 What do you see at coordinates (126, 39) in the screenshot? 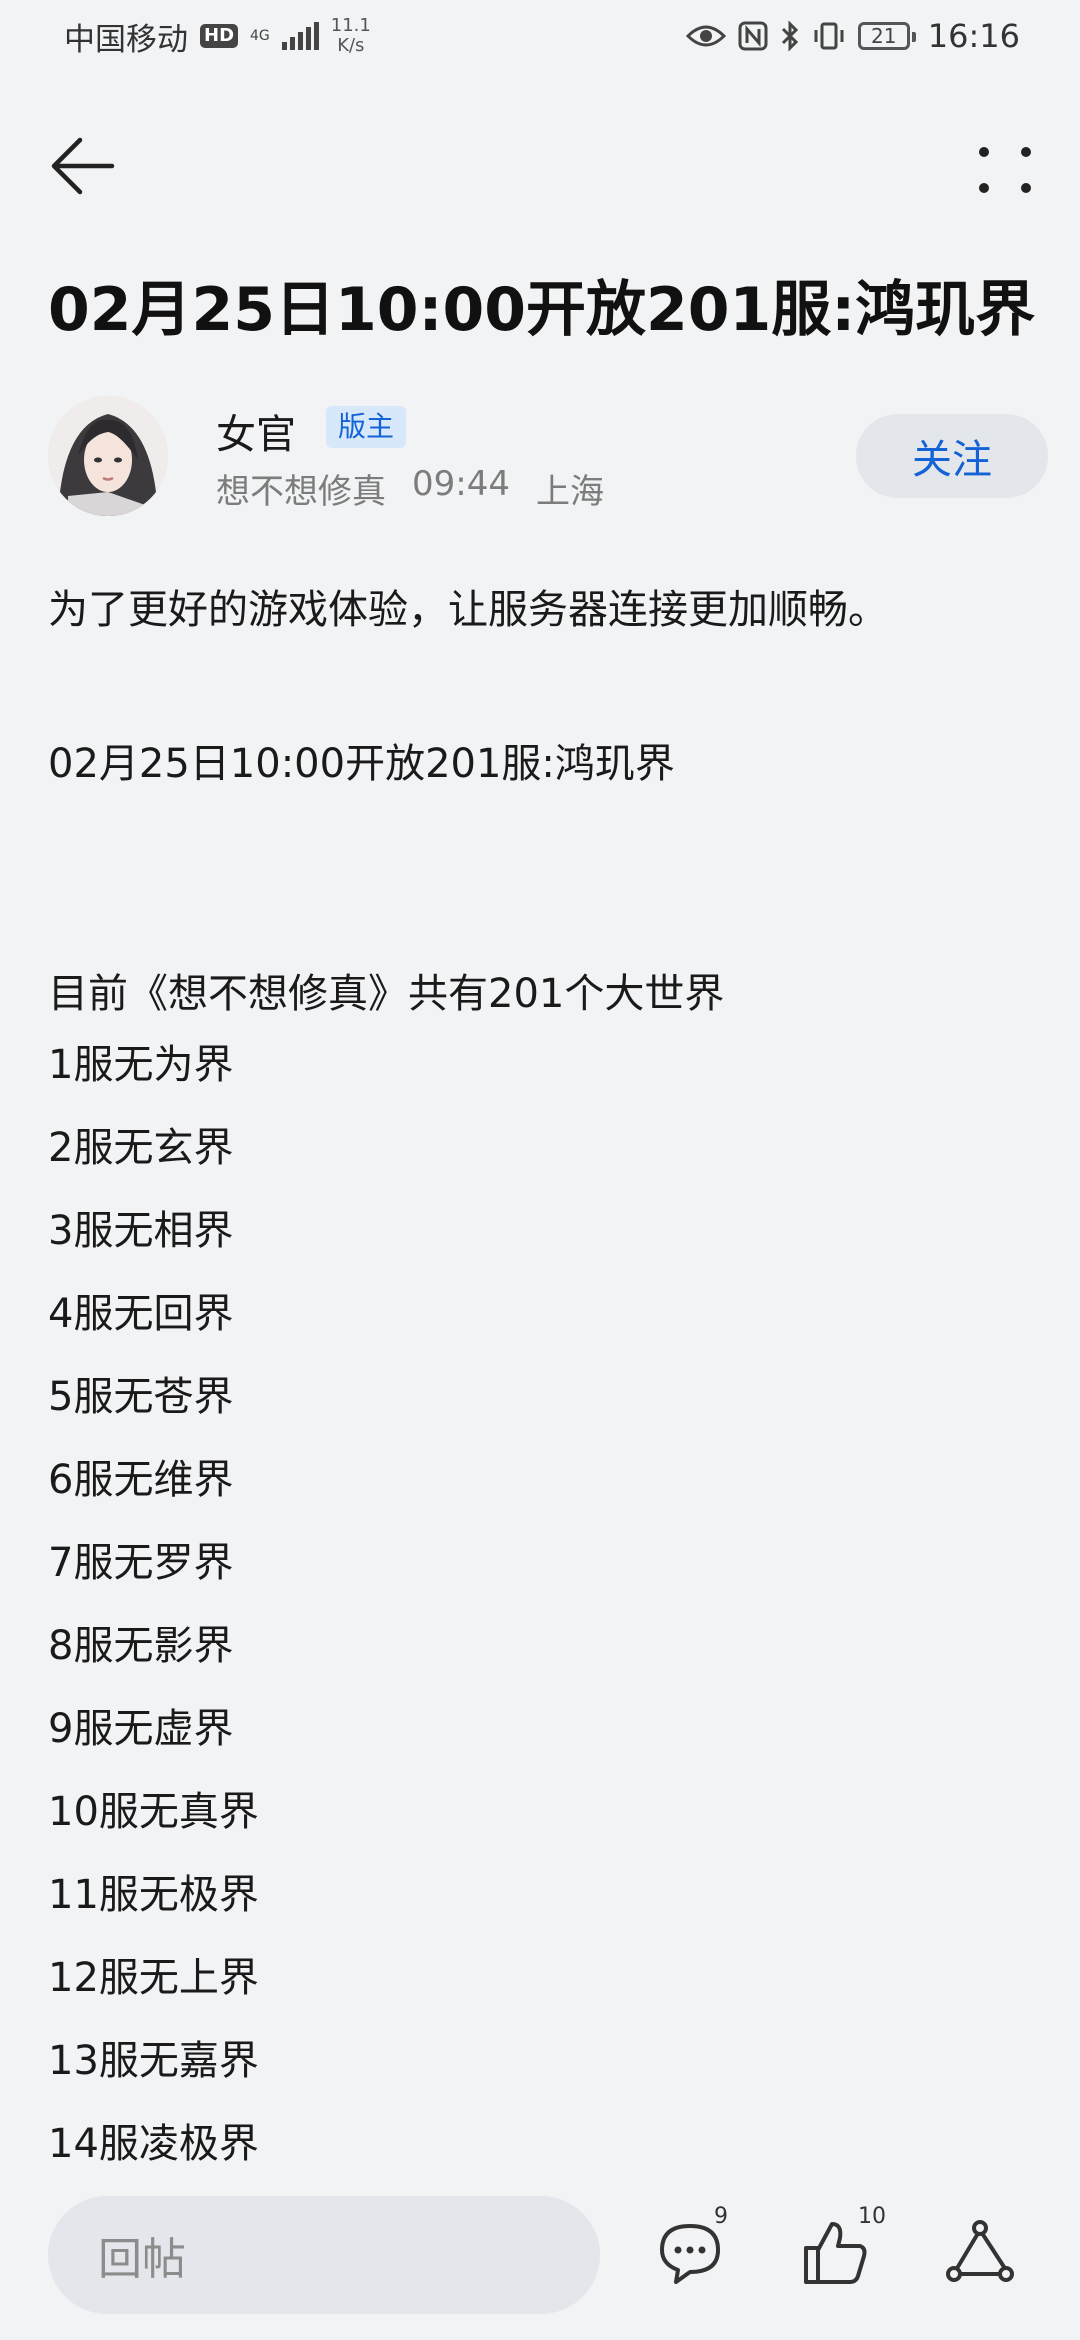
I see `carrier-name: 中国移动` at bounding box center [126, 39].